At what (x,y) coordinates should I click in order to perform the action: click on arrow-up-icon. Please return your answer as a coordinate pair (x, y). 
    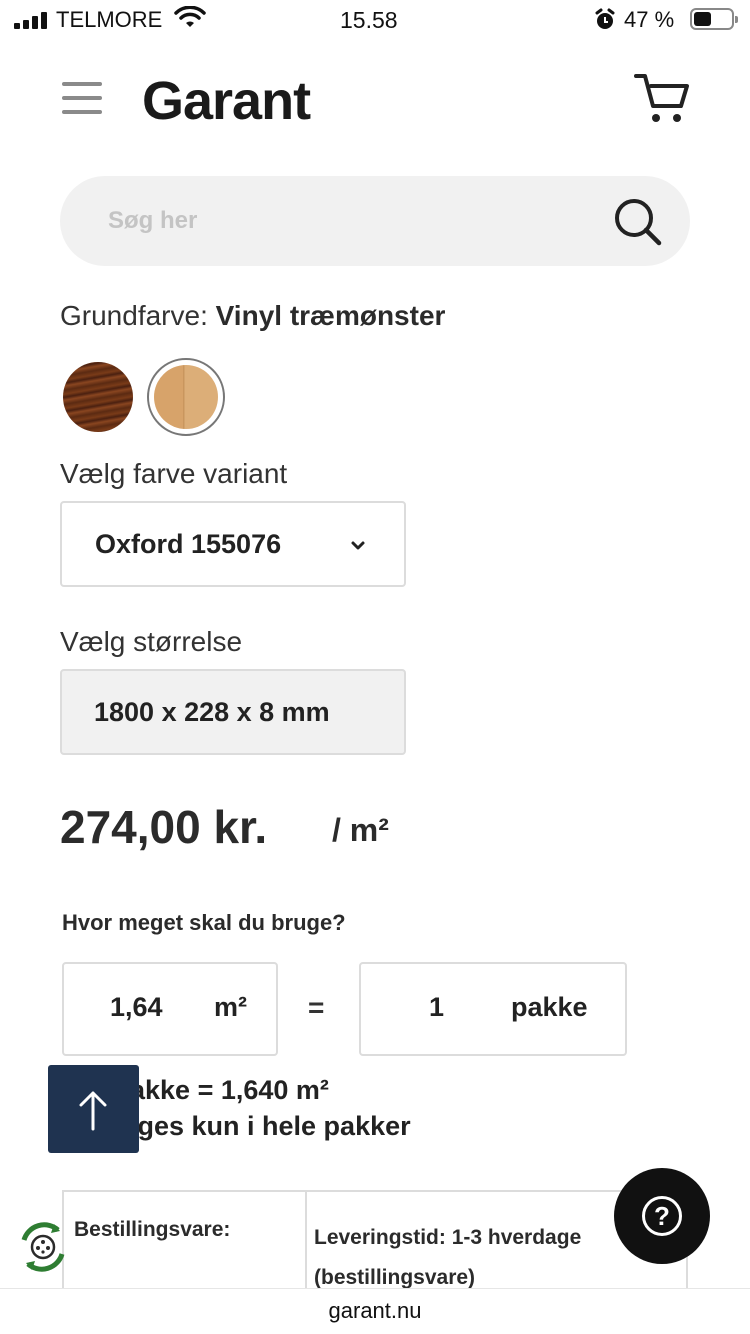
    Looking at the image, I should click on (93, 1111).